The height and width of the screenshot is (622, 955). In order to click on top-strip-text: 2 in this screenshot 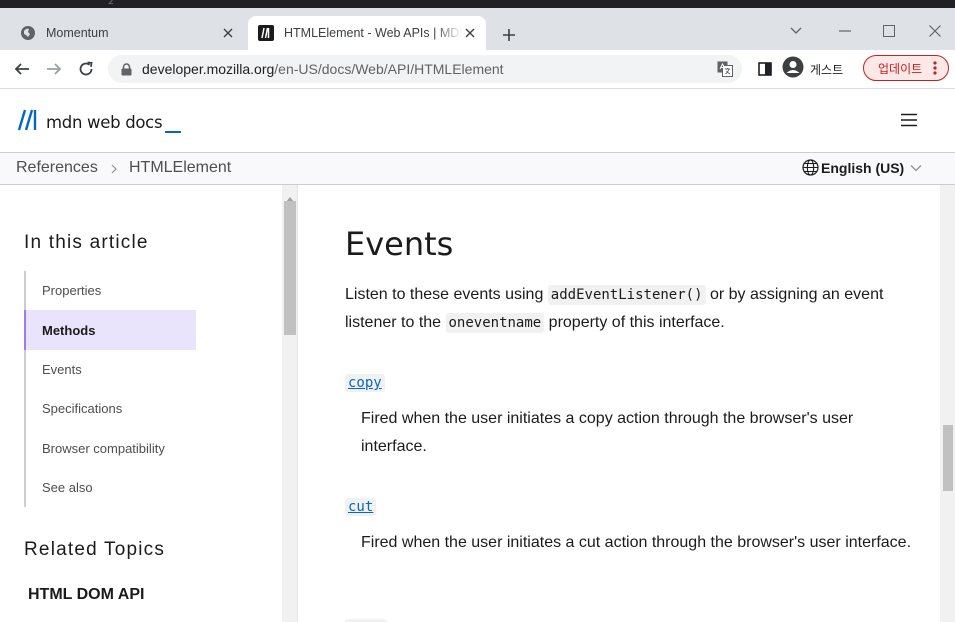, I will do `click(111, 3)`.